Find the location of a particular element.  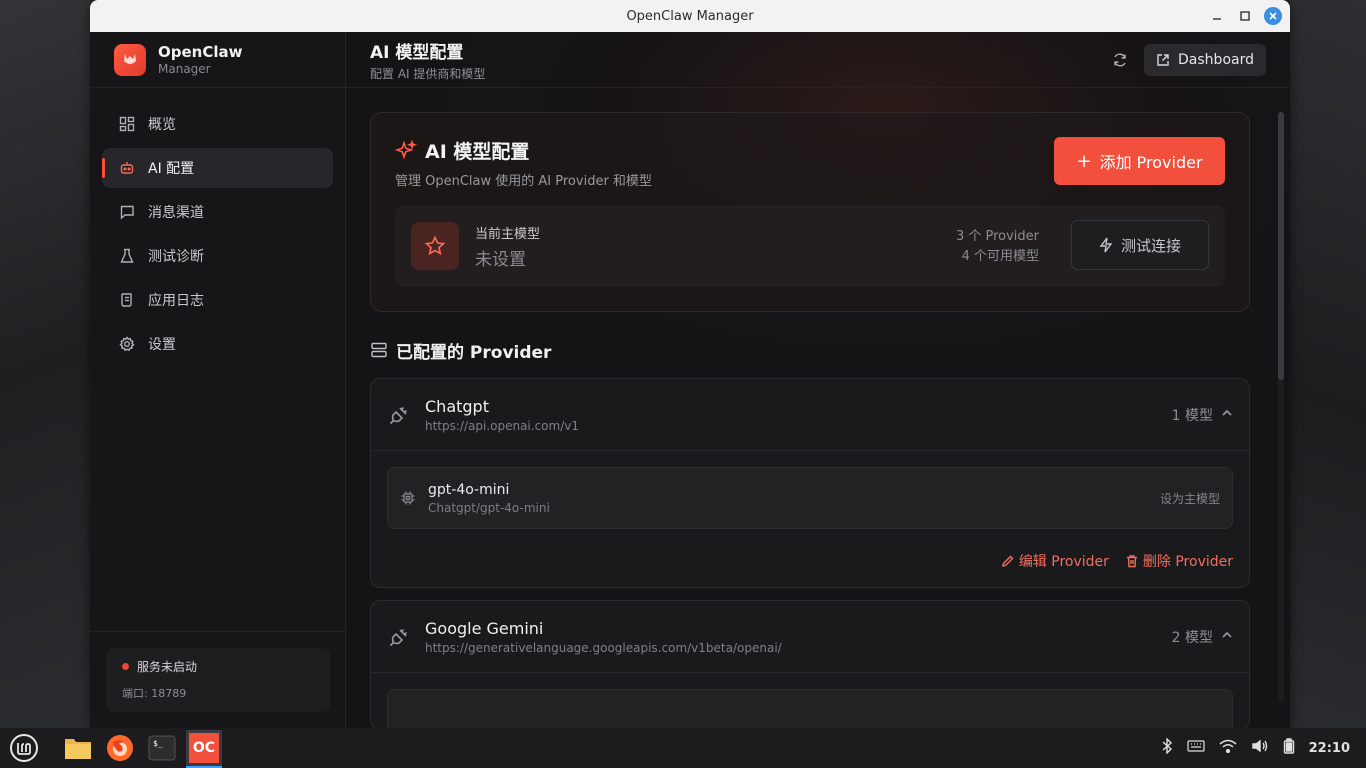

provider-body is located at coordinates (810, 700).